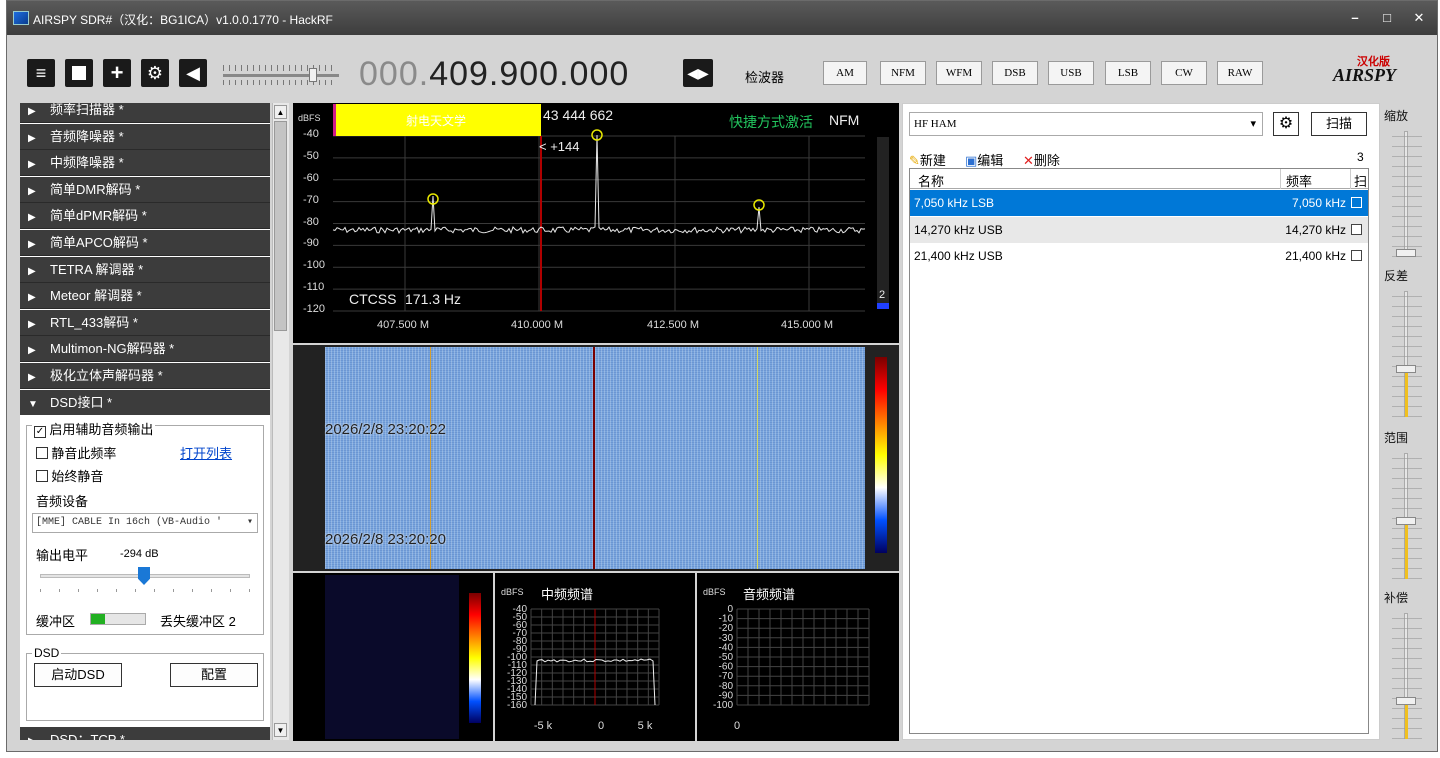 Image resolution: width=1440 pixels, height=758 pixels. What do you see at coordinates (517, 705) in the screenshot?
I see `if-y-tick: -160` at bounding box center [517, 705].